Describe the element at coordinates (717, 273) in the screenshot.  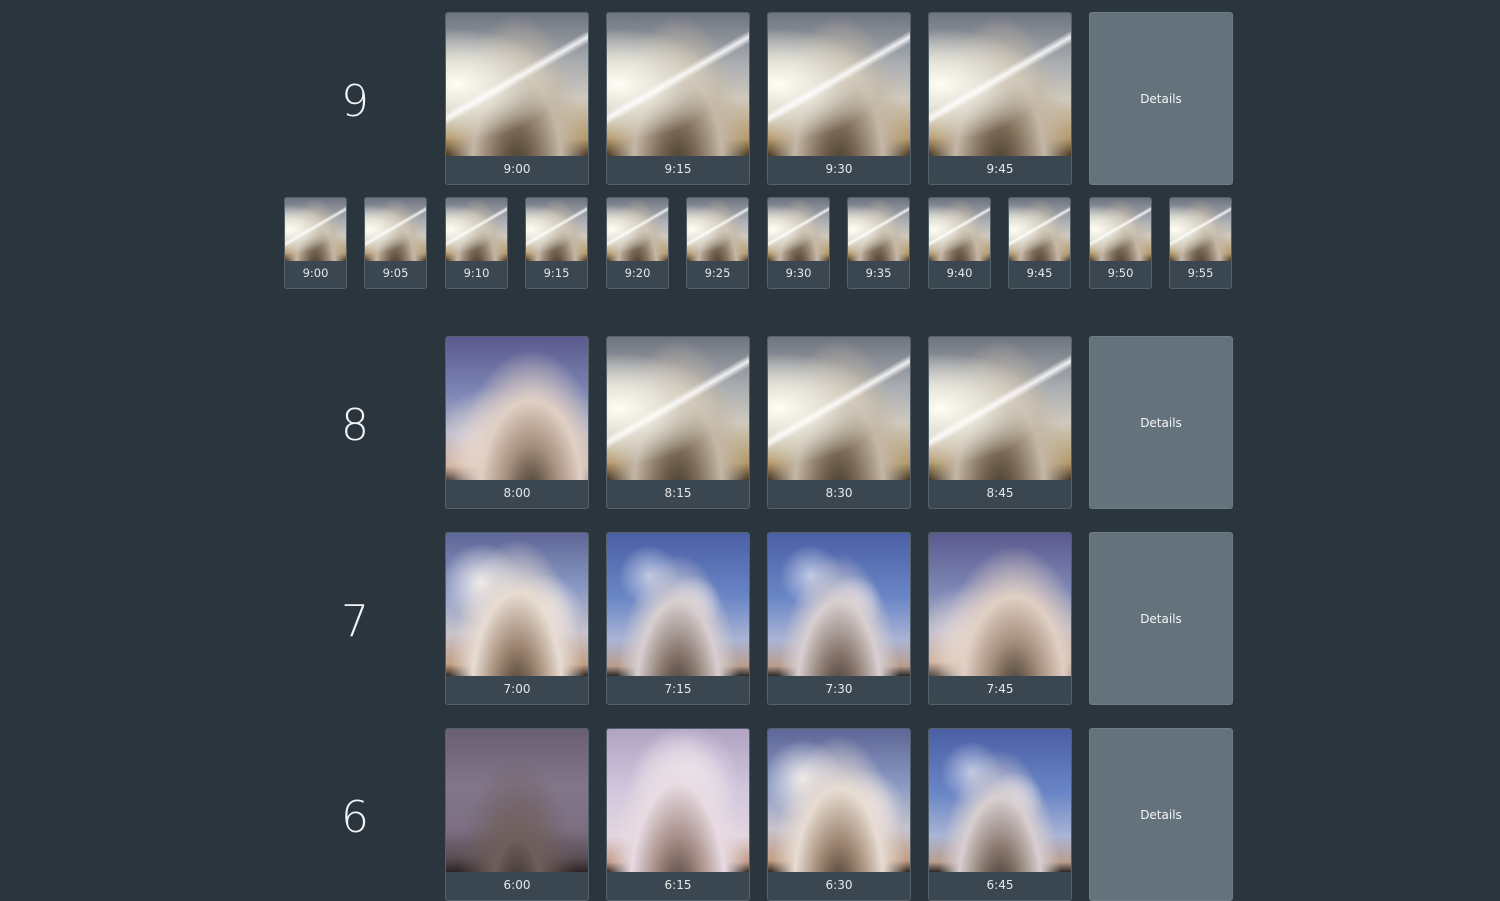
I see `time-caption: 9:25` at that location.